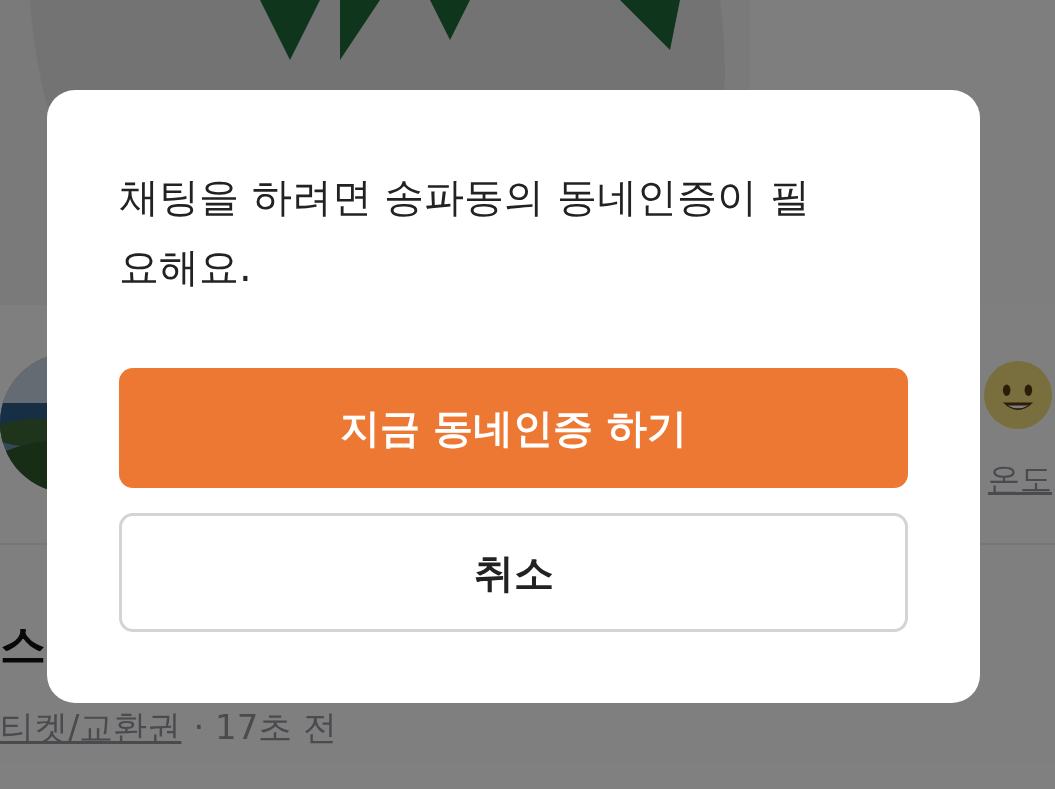 The width and height of the screenshot is (1055, 789). Describe the element at coordinates (513, 572) in the screenshot. I see `cancel-button: 취소` at that location.